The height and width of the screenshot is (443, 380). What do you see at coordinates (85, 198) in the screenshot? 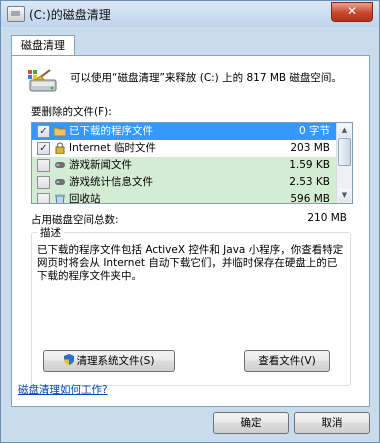
I see `file-name: 回收站` at bounding box center [85, 198].